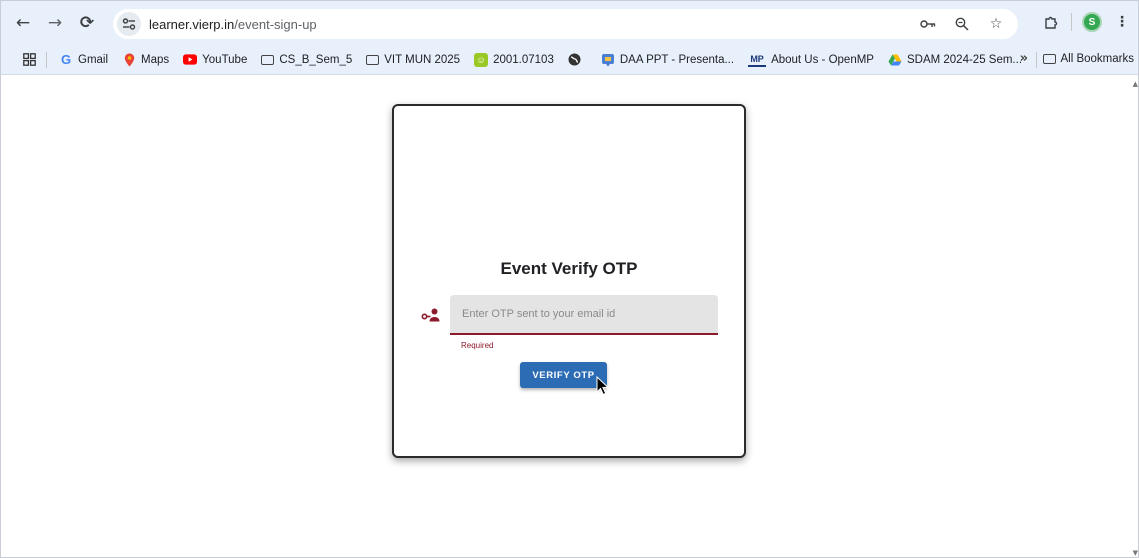 Image resolution: width=1139 pixels, height=558 pixels. What do you see at coordinates (575, 60) in the screenshot?
I see `globe-icon` at bounding box center [575, 60].